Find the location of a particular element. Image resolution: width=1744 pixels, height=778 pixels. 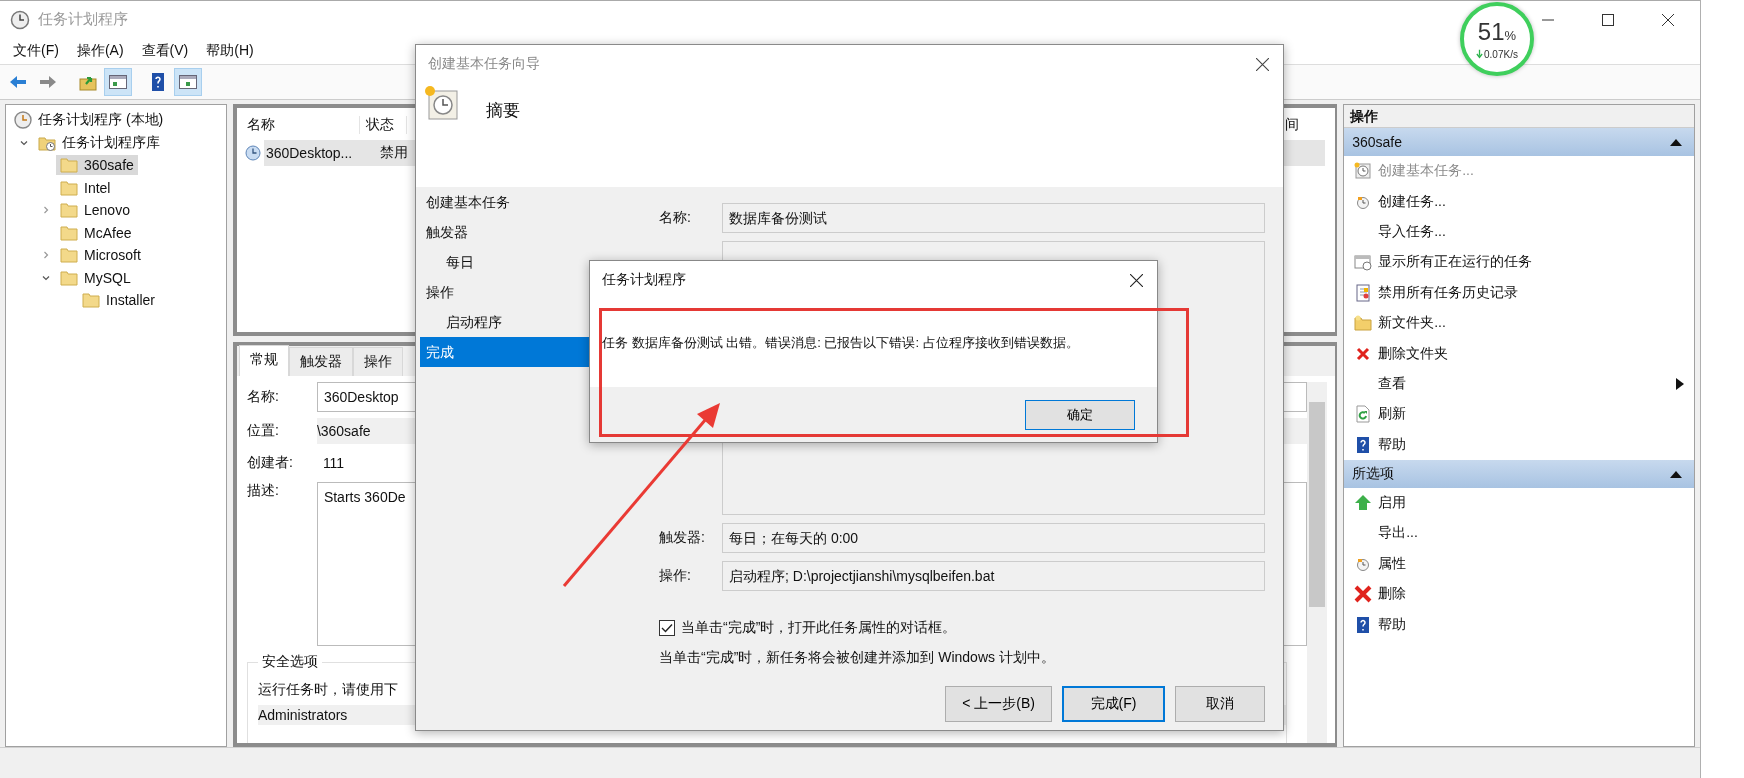

field-label: 触发器: is located at coordinates (682, 538).